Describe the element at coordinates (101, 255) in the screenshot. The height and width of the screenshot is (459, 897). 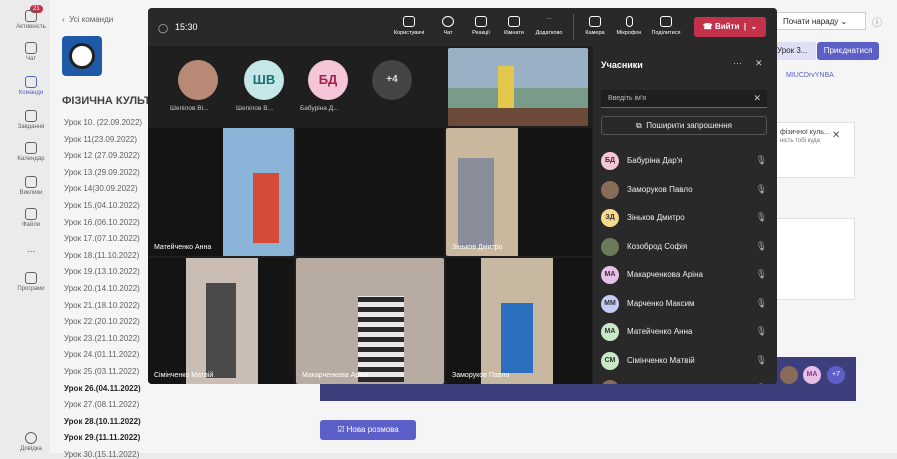
I see `channel-item: Урок 18.(11.10.2022)` at that location.